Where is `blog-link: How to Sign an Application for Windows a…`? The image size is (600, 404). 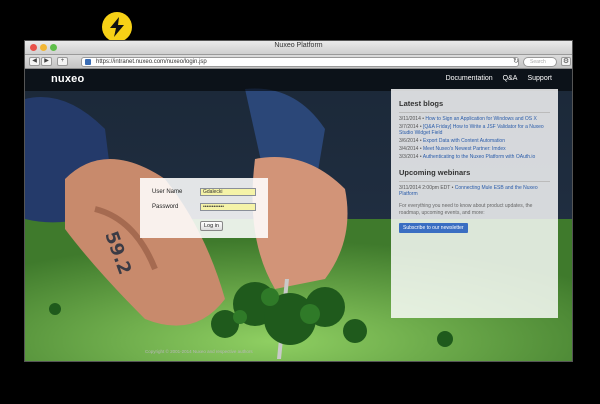
blog-link: How to Sign an Application for Windows a… is located at coordinates (480, 119).